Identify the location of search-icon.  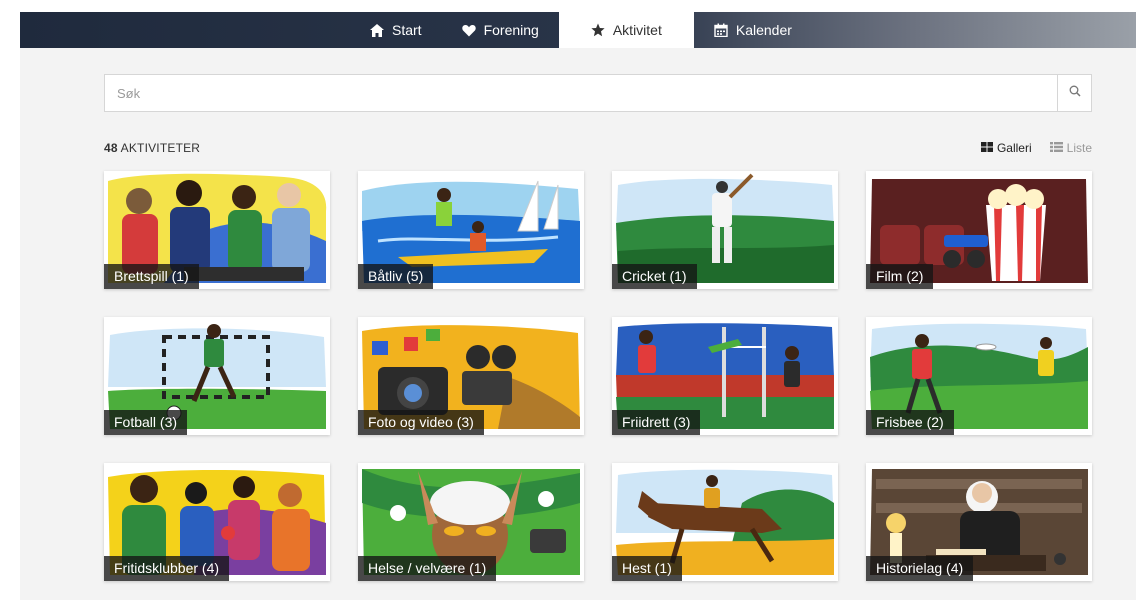
(1075, 93).